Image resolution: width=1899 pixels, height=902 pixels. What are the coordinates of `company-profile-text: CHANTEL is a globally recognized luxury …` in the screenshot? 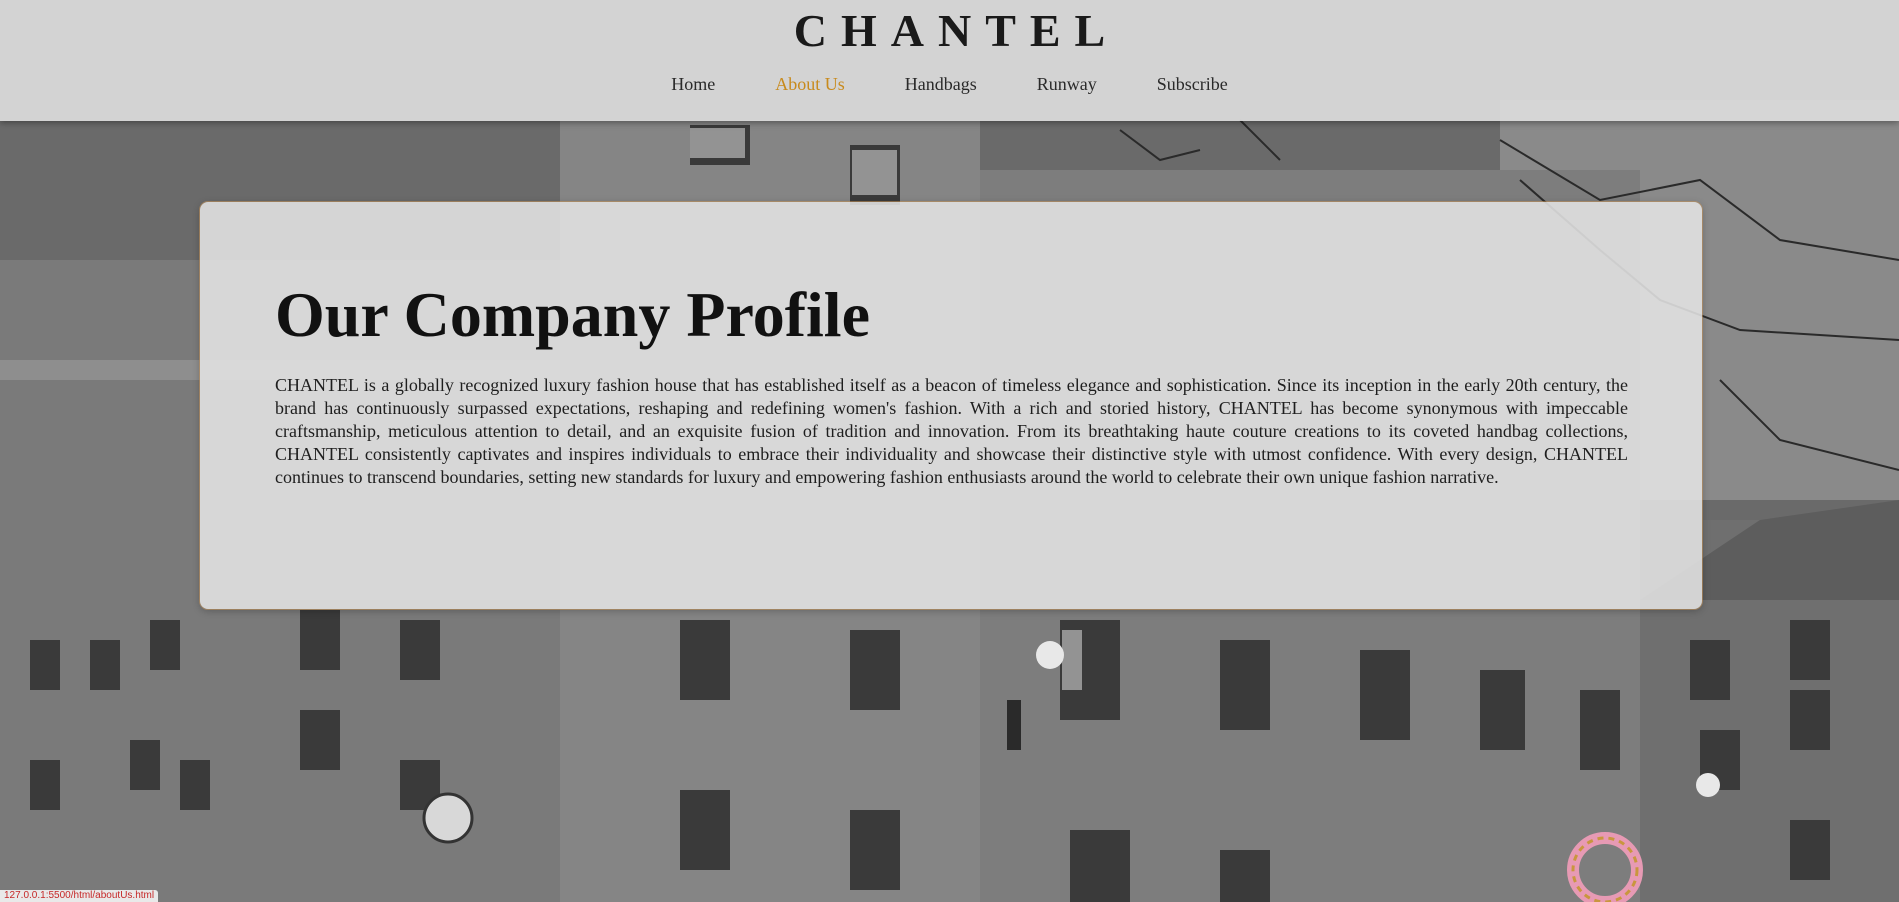 It's located at (951, 431).